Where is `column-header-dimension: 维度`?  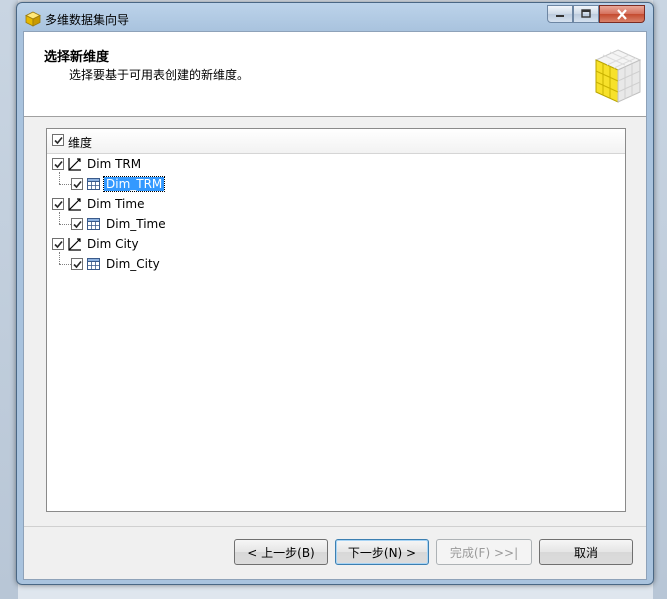 column-header-dimension: 维度 is located at coordinates (80, 143).